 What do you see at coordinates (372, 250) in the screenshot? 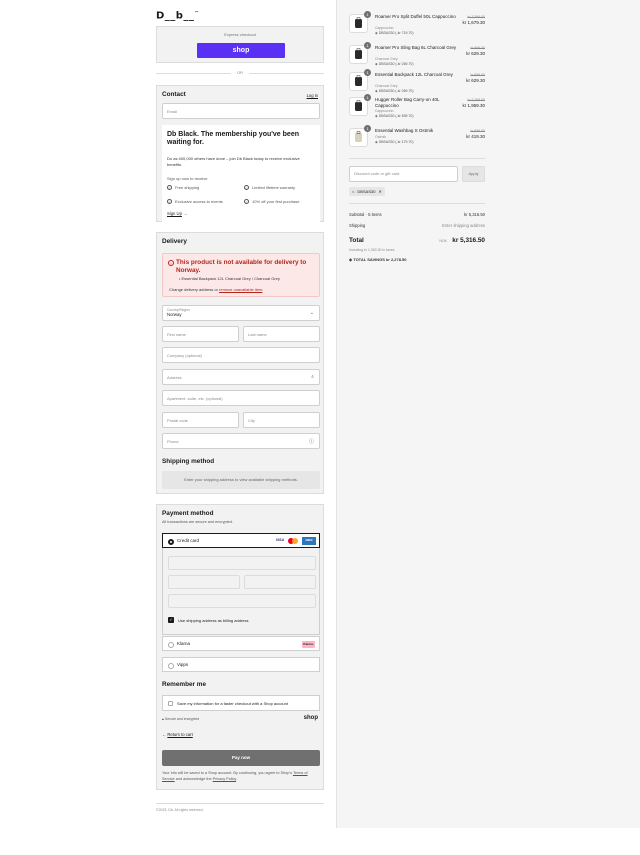
I see `taxes-note: Including kr 1,063.30 in taxes` at bounding box center [372, 250].